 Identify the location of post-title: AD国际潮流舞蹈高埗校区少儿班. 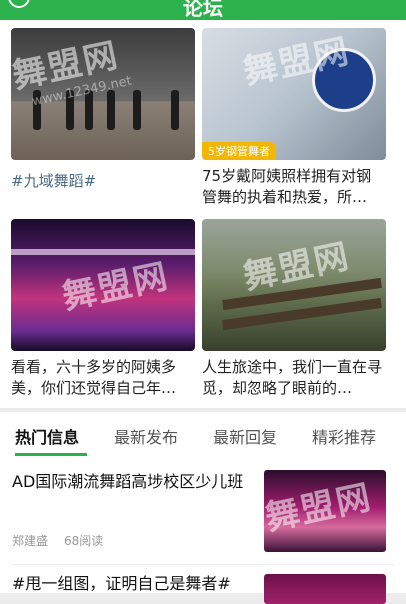
(129, 482).